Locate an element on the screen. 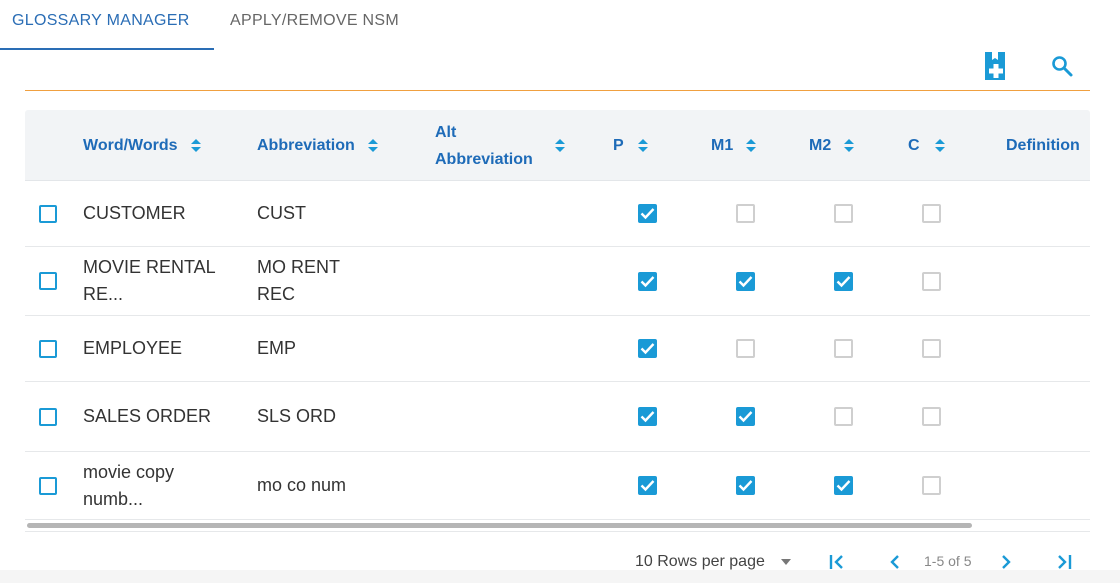 This screenshot has height=583, width=1120. chevron-down-icon is located at coordinates (785, 562).